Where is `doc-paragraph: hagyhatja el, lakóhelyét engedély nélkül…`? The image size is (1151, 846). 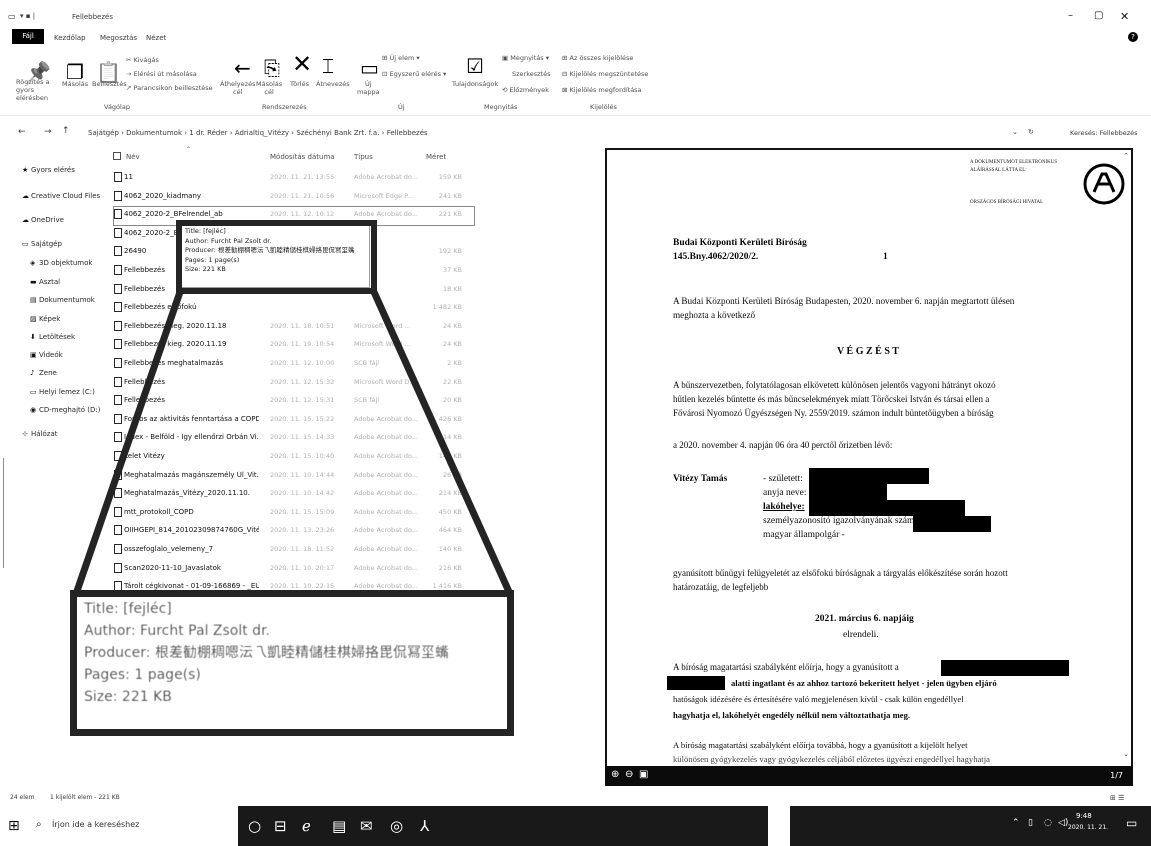 doc-paragraph: hagyhatja el, lakóhelyét engedély nélkül… is located at coordinates (792, 715).